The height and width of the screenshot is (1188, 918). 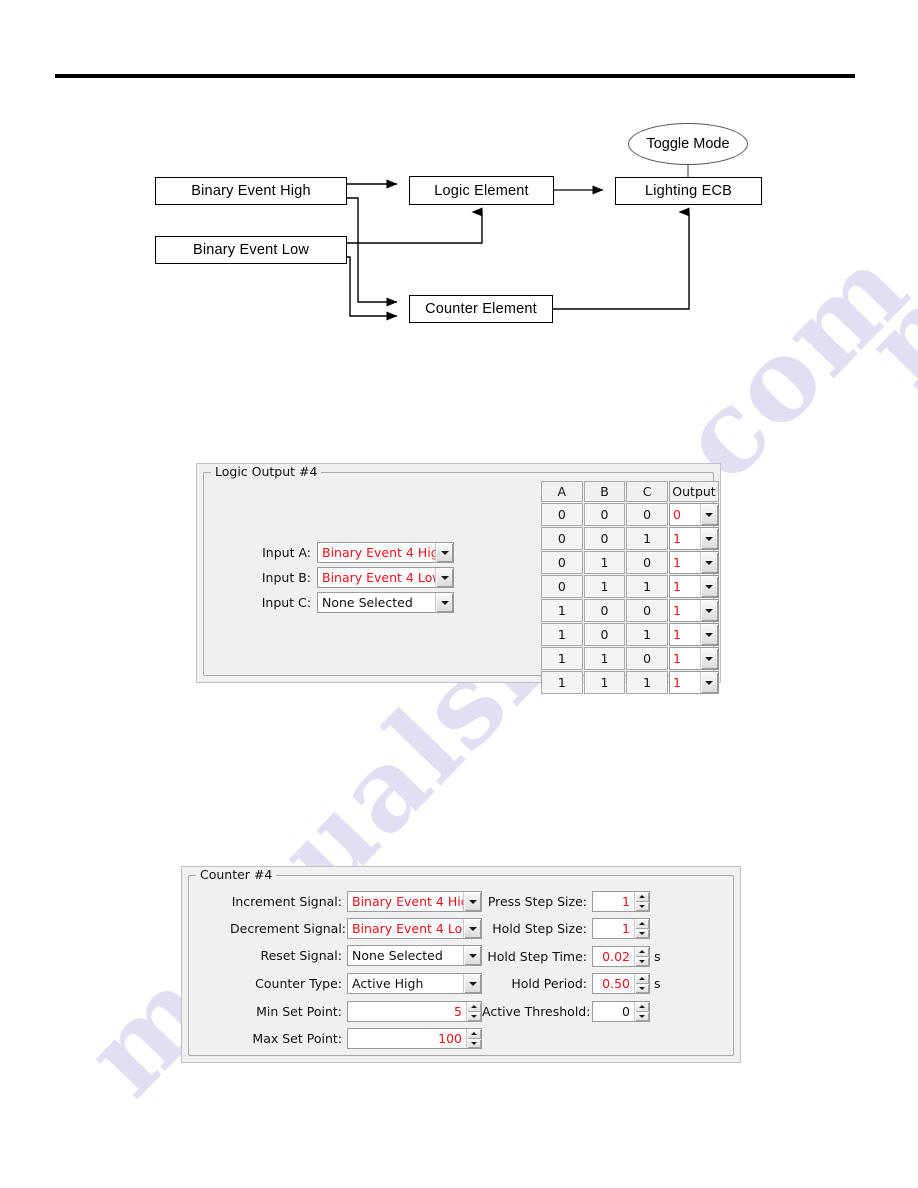 What do you see at coordinates (626, 901) in the screenshot?
I see `press-step-size-value: 1` at bounding box center [626, 901].